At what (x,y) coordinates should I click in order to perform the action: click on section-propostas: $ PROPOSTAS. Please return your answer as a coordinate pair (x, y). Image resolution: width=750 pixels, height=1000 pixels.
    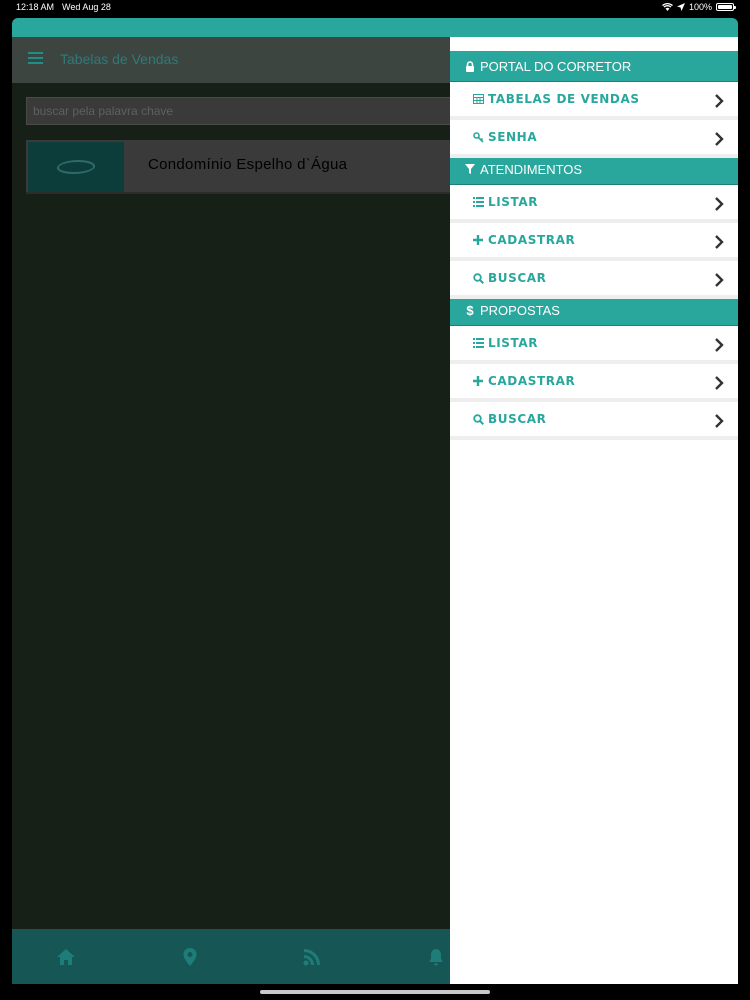
    Looking at the image, I should click on (594, 310).